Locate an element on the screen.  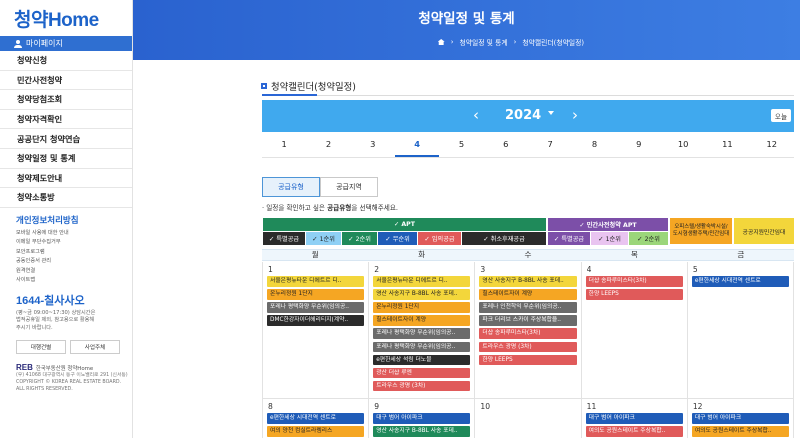
filter-private-pre: ✓ 민간사전청약 APT is located at coordinates (608, 224).